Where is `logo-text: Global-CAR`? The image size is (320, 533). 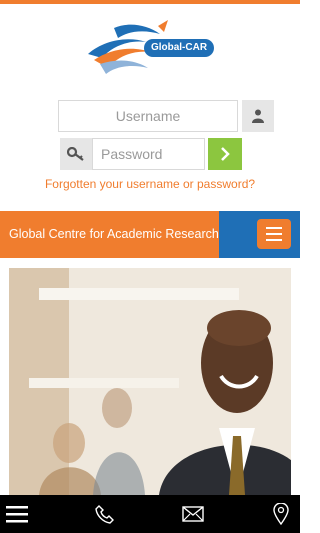 logo-text: Global-CAR is located at coordinates (179, 48).